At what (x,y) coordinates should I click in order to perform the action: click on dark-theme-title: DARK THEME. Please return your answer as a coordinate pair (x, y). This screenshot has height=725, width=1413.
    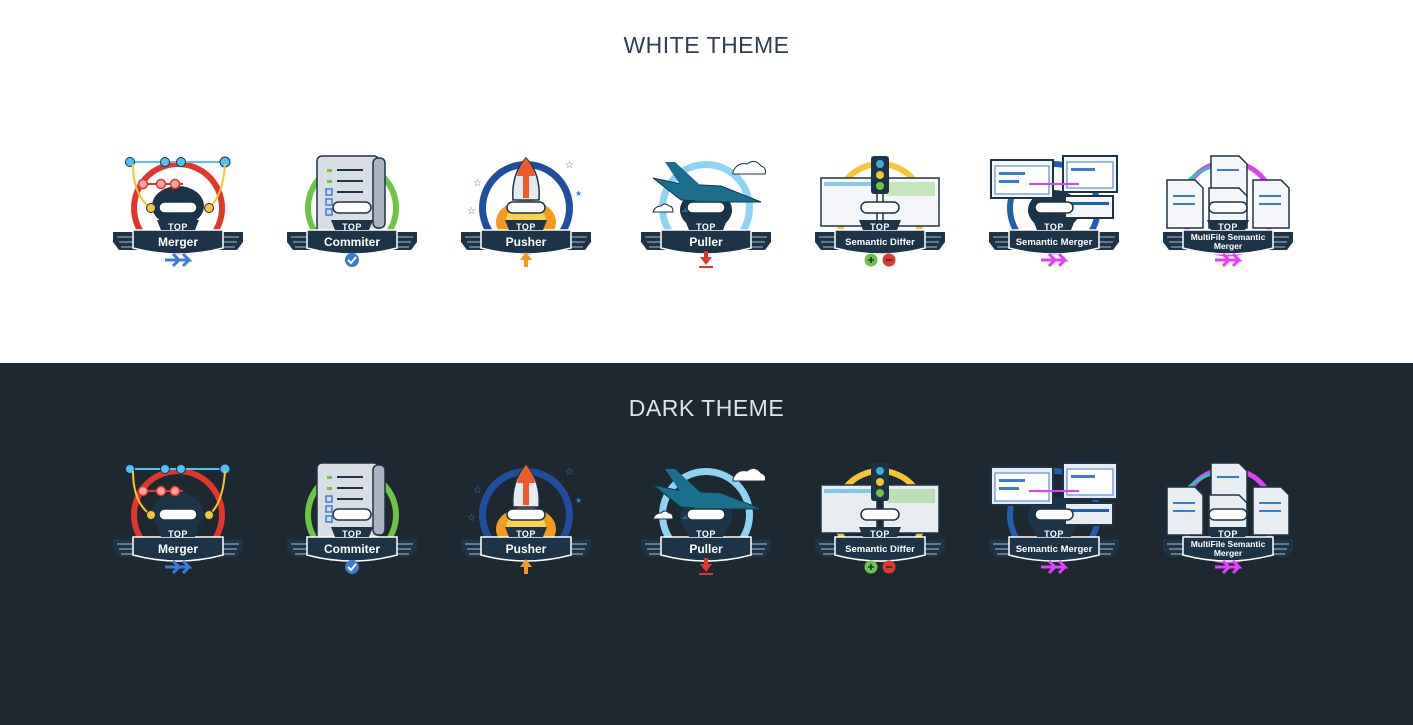
    Looking at the image, I should click on (706, 408).